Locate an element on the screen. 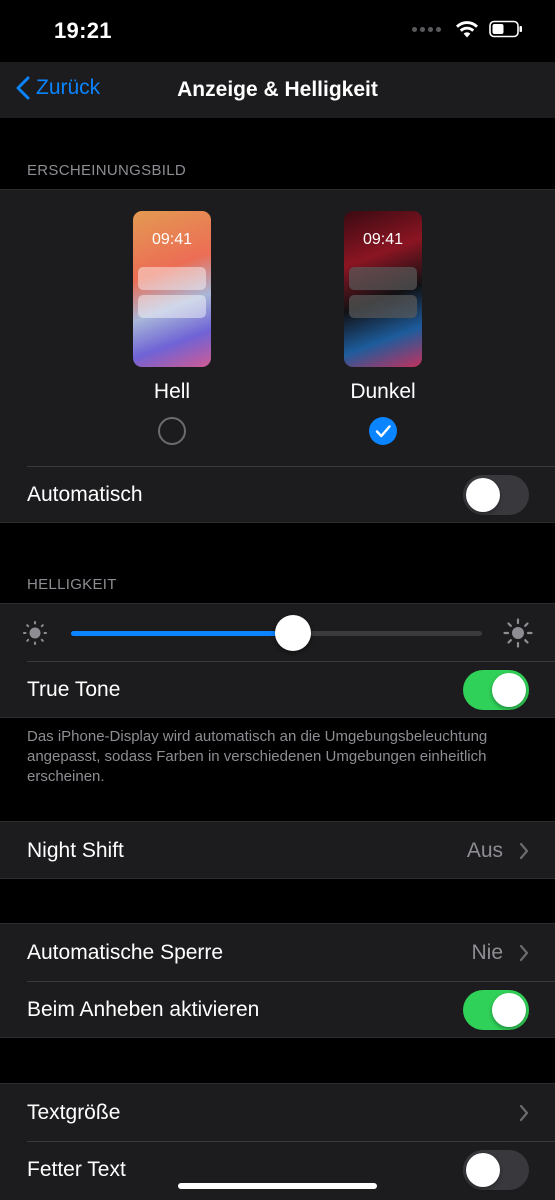  night-shift-group: Night Shift Aus is located at coordinates (277, 850).